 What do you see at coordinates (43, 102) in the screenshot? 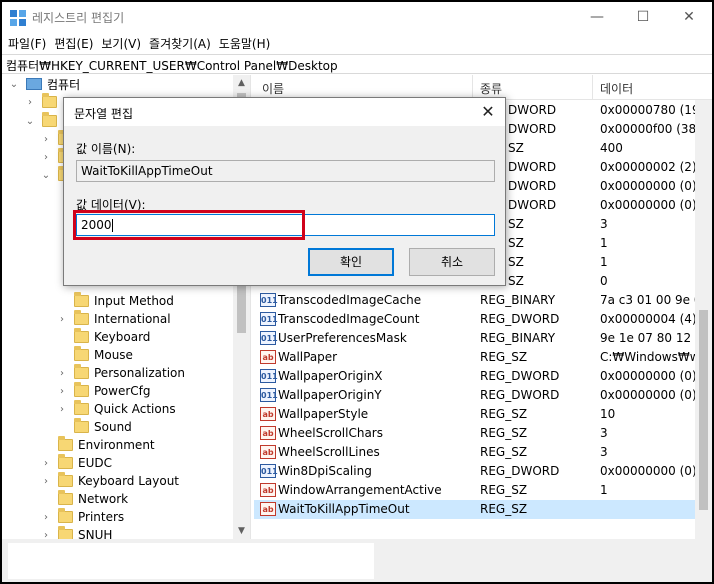
I see `tree-item: ›` at bounding box center [43, 102].